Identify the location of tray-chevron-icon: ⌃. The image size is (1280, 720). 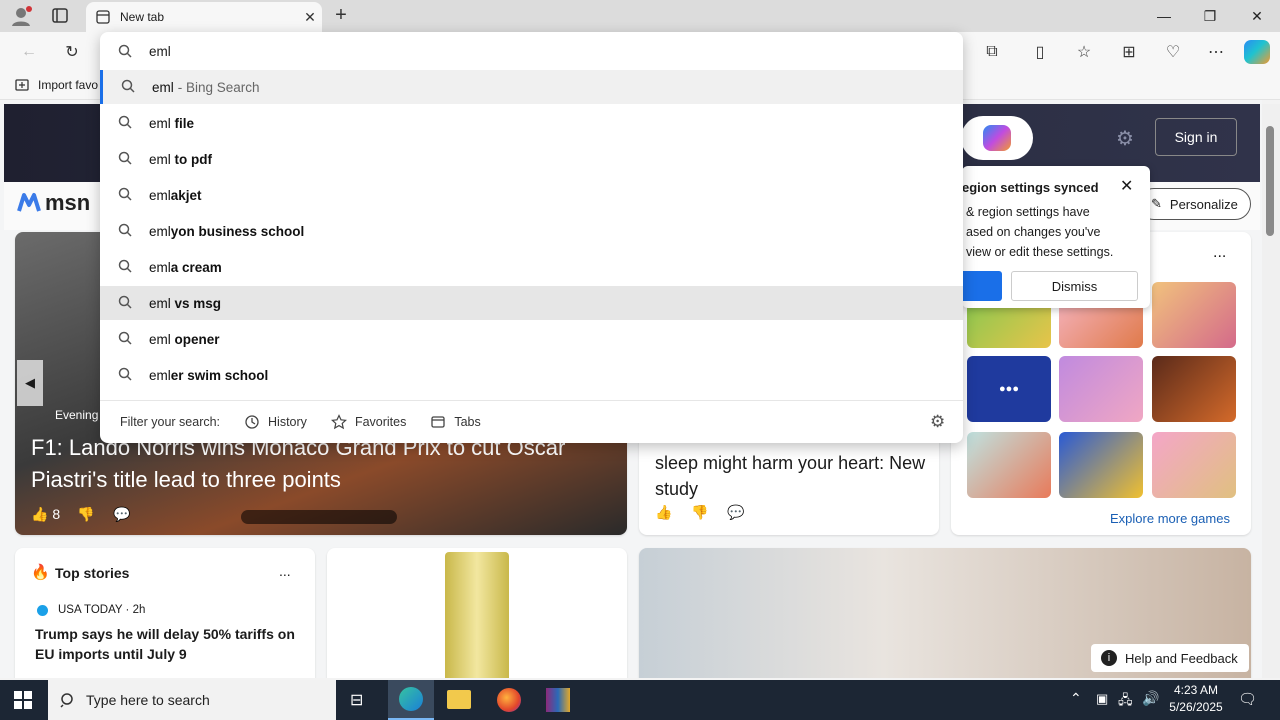
(1076, 698).